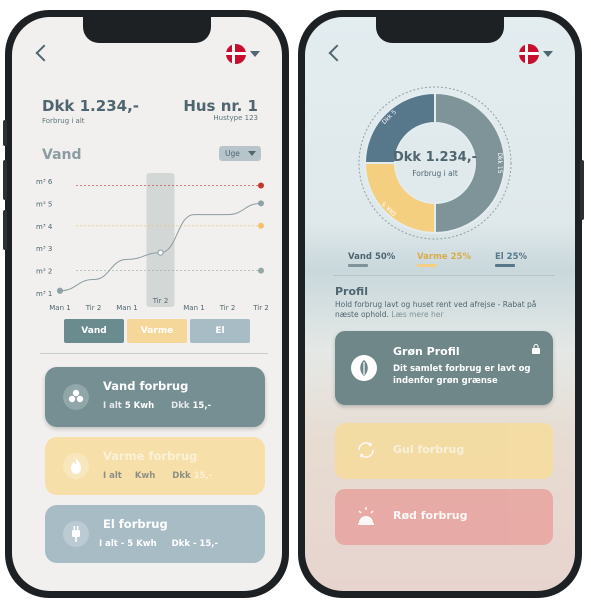 The image size is (591, 604). I want to click on card-details: I alt - 5 Kwh Dkk - 15,-, so click(159, 544).